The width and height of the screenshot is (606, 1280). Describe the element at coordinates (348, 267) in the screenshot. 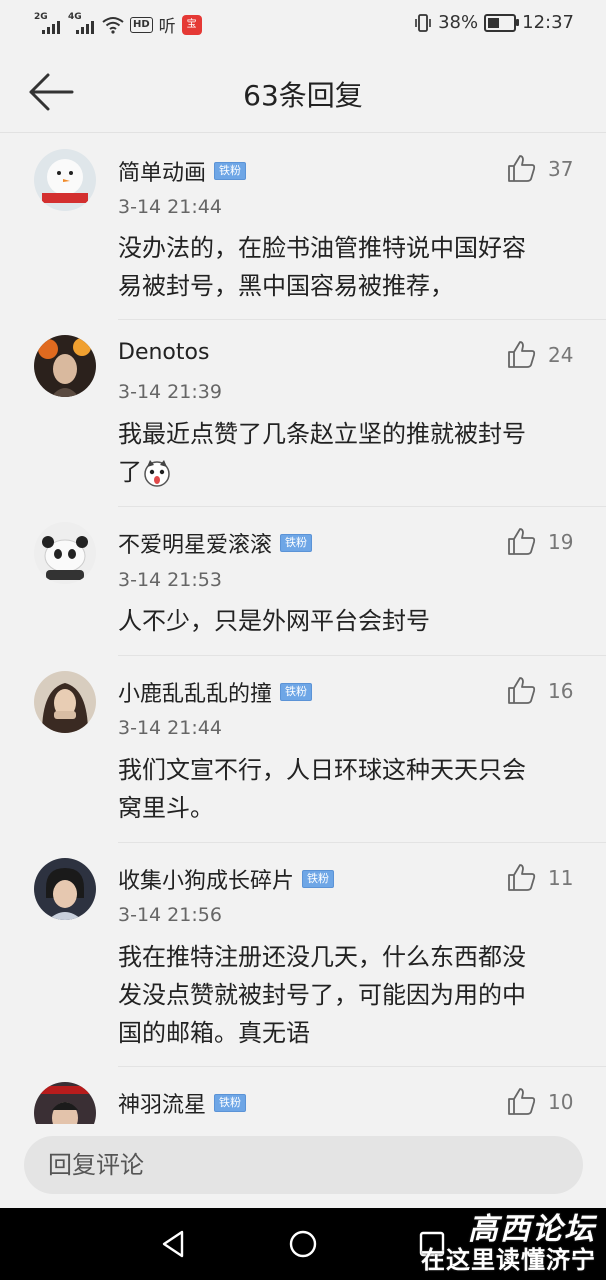

I see `comment-text: 没办法的，在脸书油管推特说中国好容 易被封号，黑中国容易被推荐，` at that location.